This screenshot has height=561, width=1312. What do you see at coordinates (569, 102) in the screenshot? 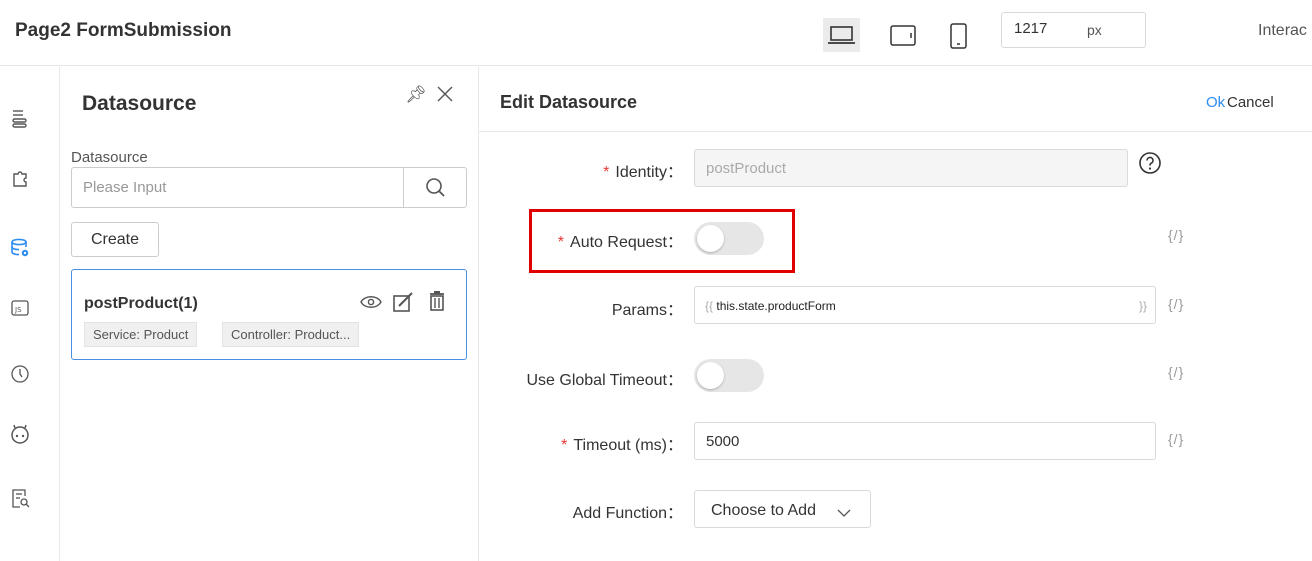
I see `edit-title: Edit Datasource` at bounding box center [569, 102].